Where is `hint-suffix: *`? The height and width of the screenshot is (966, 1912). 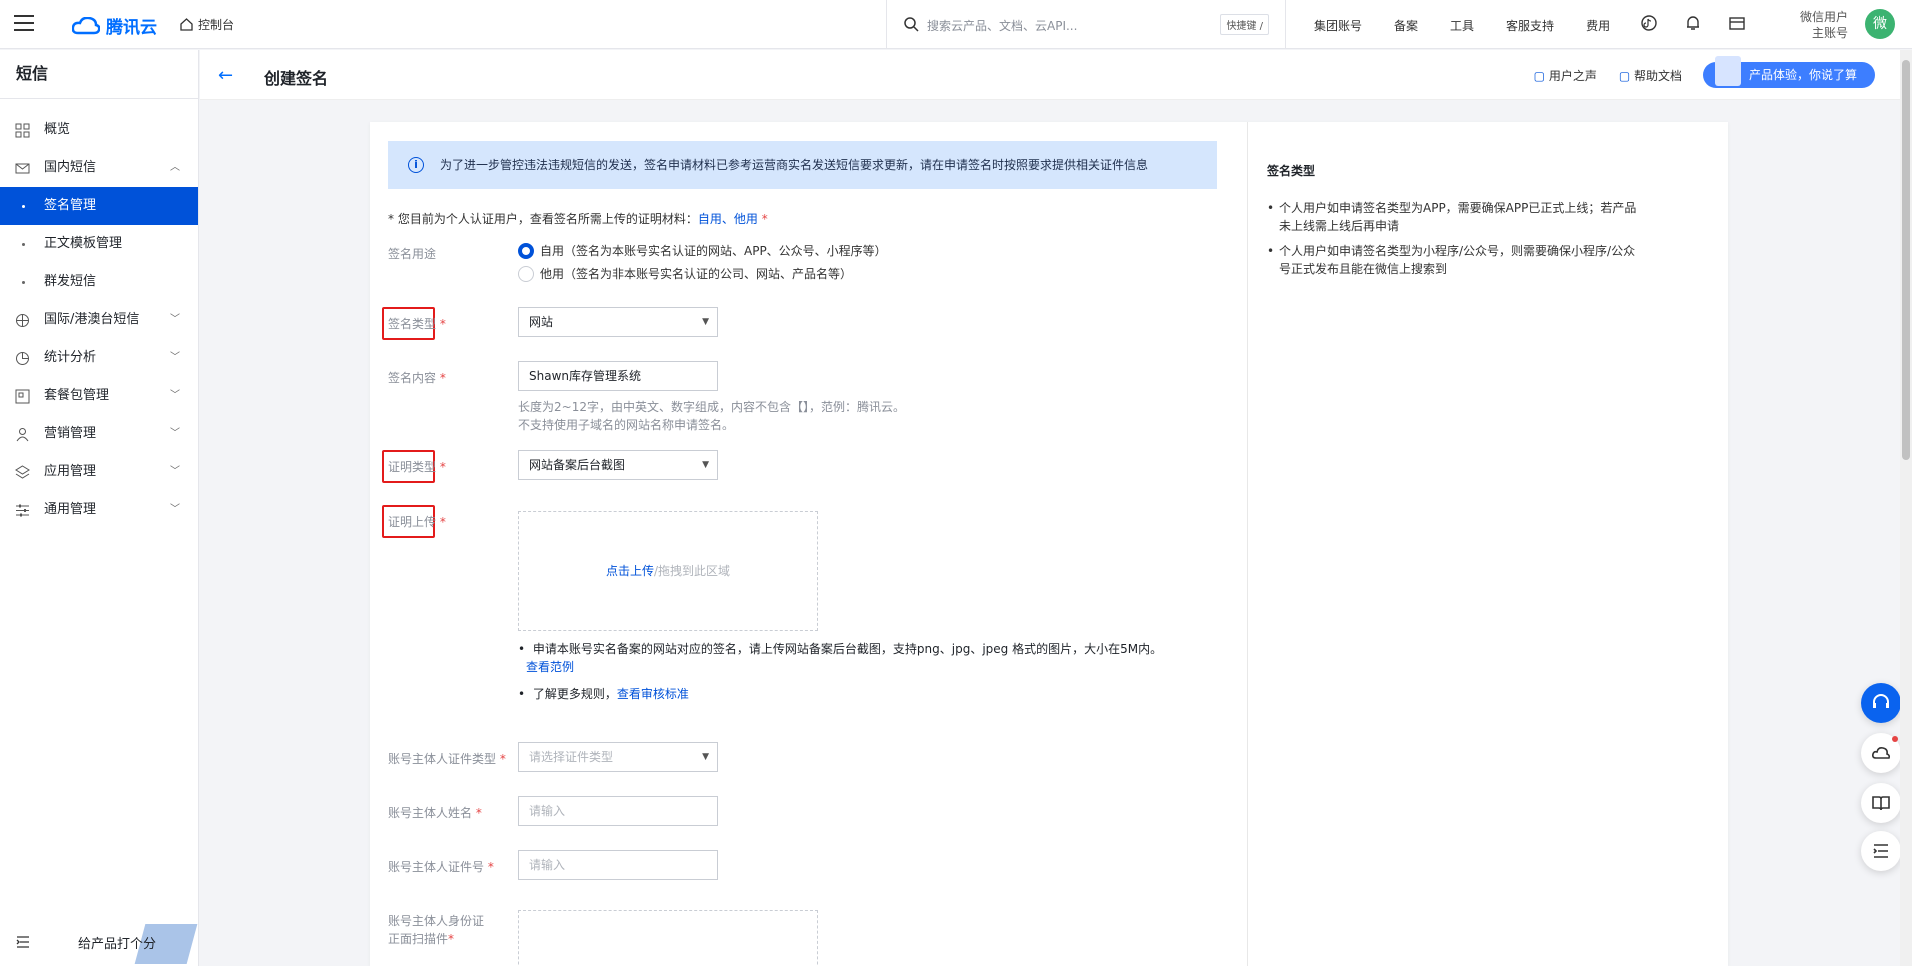
hint-suffix: * is located at coordinates (762, 219).